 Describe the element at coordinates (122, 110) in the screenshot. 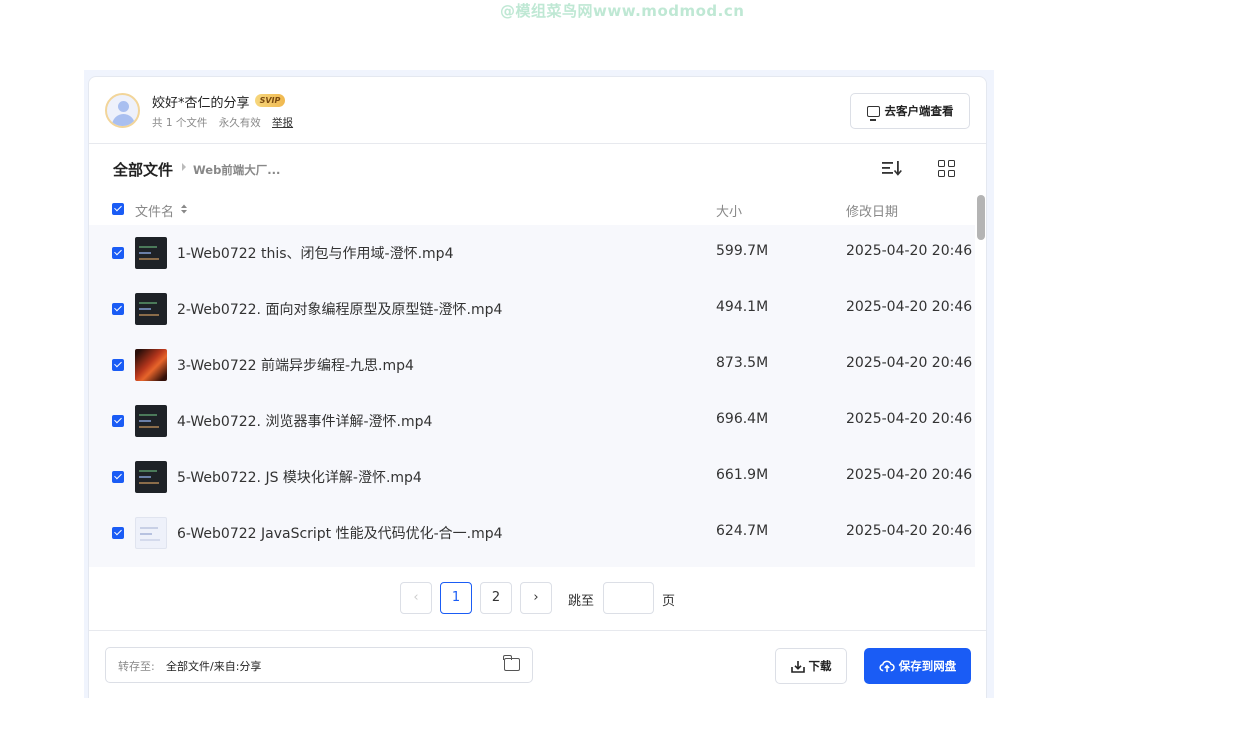

I see `avatar` at that location.